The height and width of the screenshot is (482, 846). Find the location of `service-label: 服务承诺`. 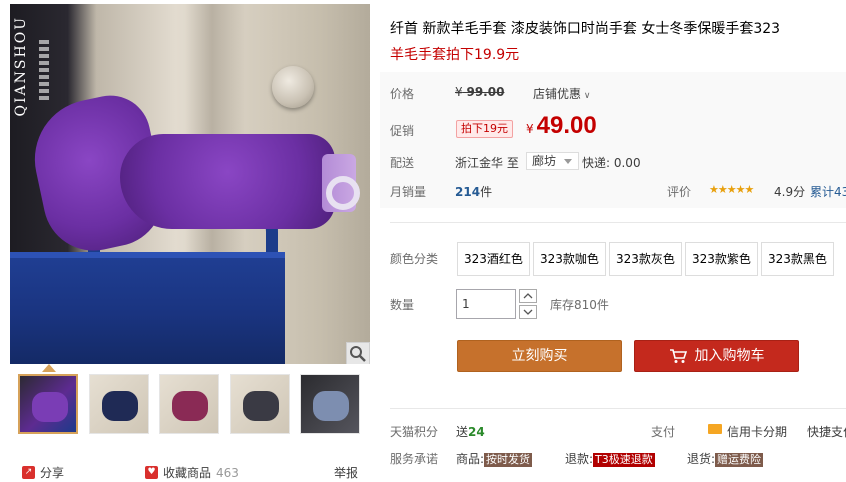

service-label: 服务承诺 is located at coordinates (414, 459).